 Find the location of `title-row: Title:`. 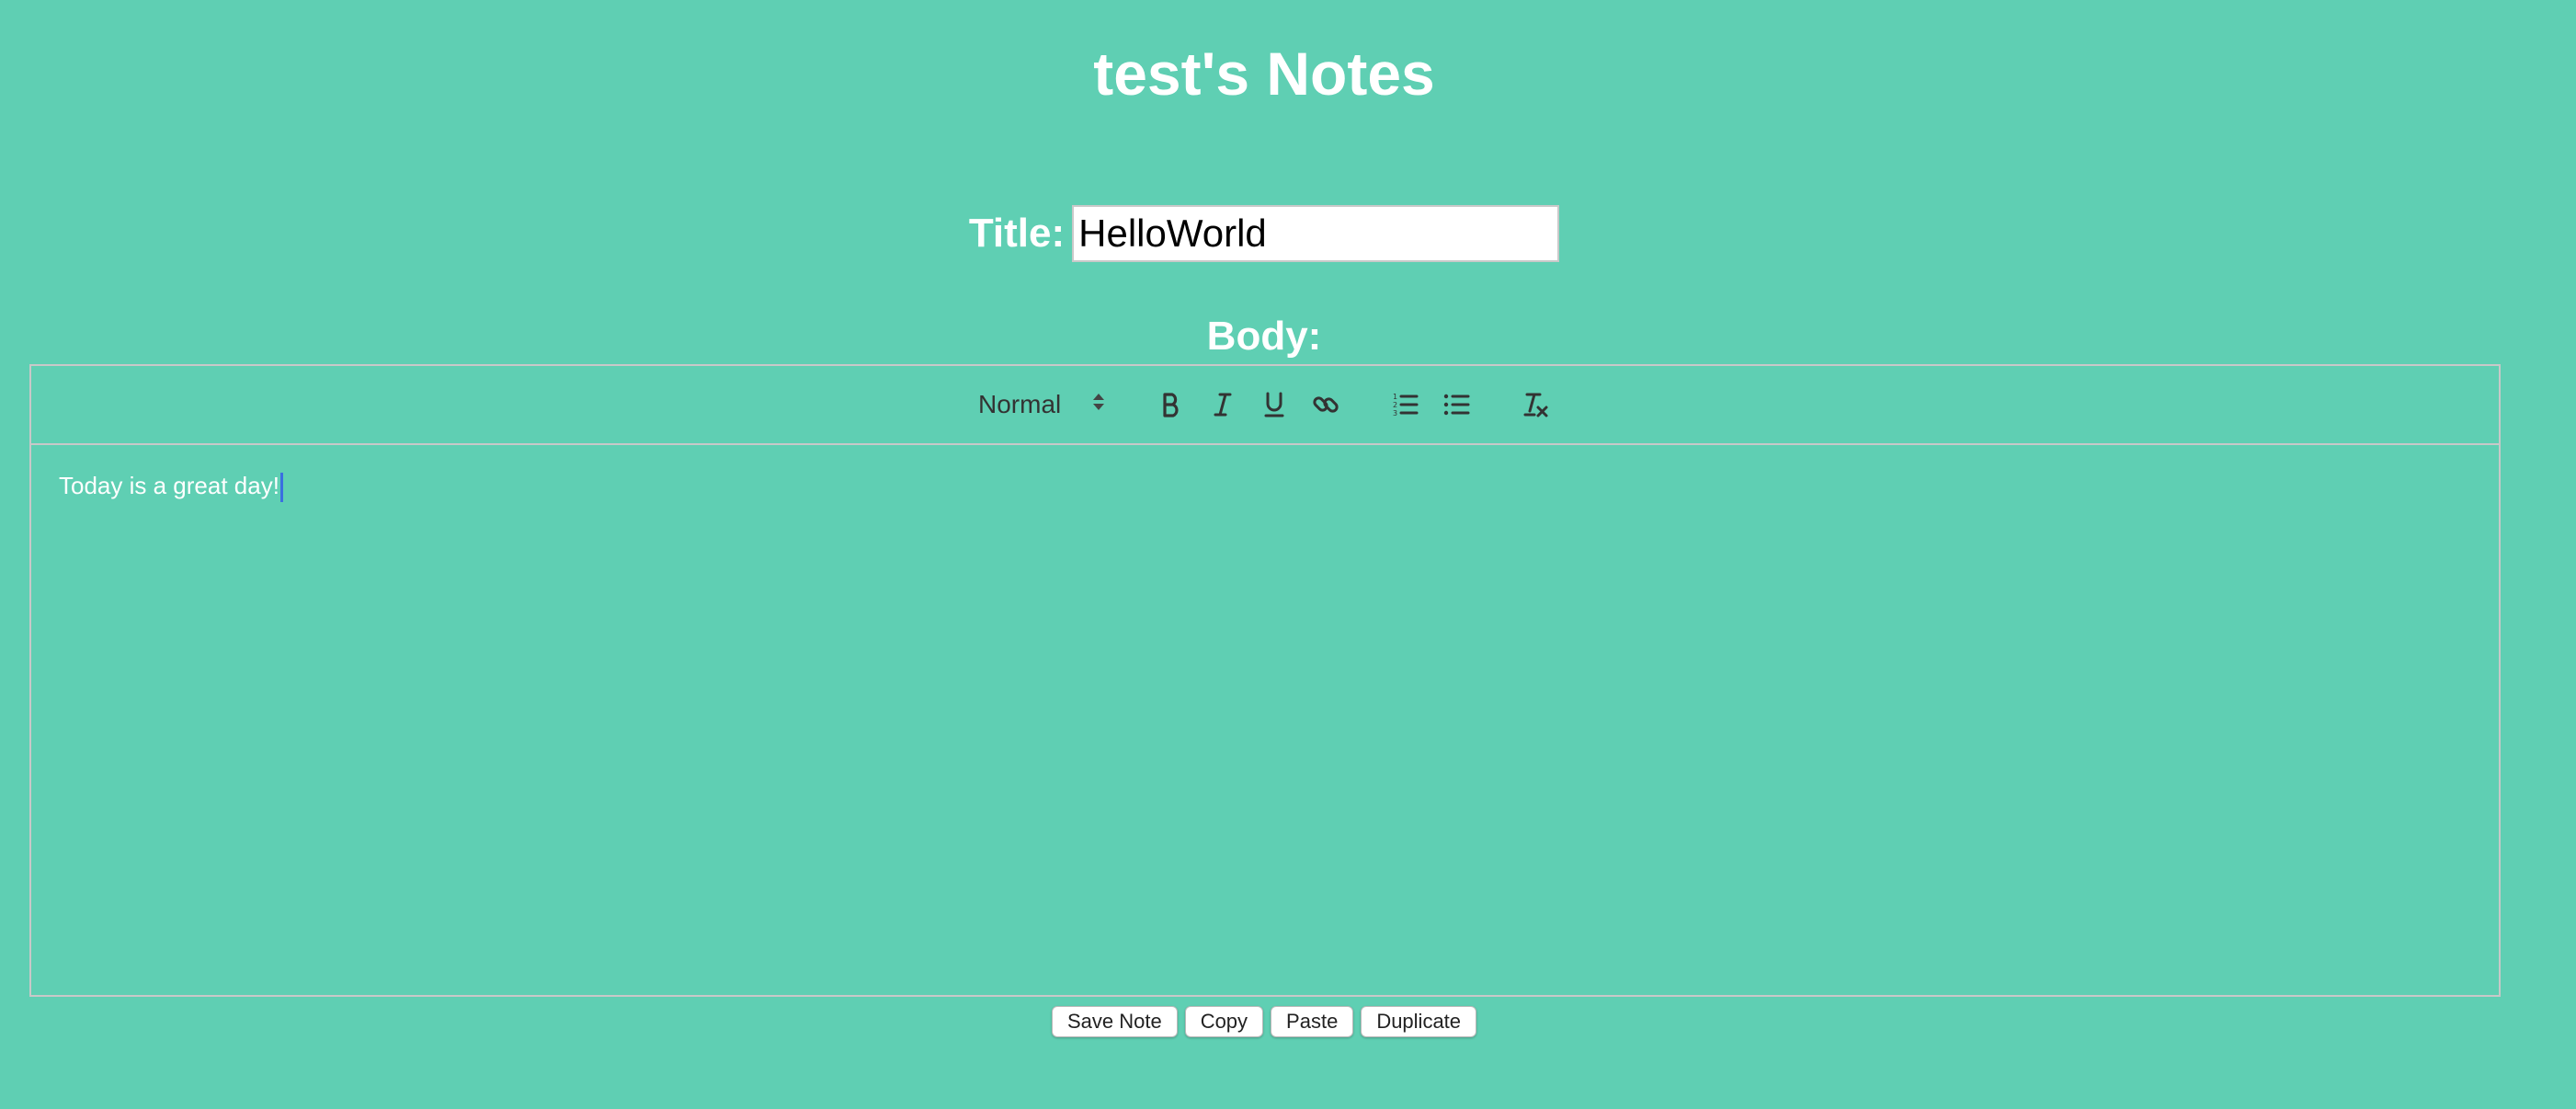

title-row: Title: is located at coordinates (1264, 233).